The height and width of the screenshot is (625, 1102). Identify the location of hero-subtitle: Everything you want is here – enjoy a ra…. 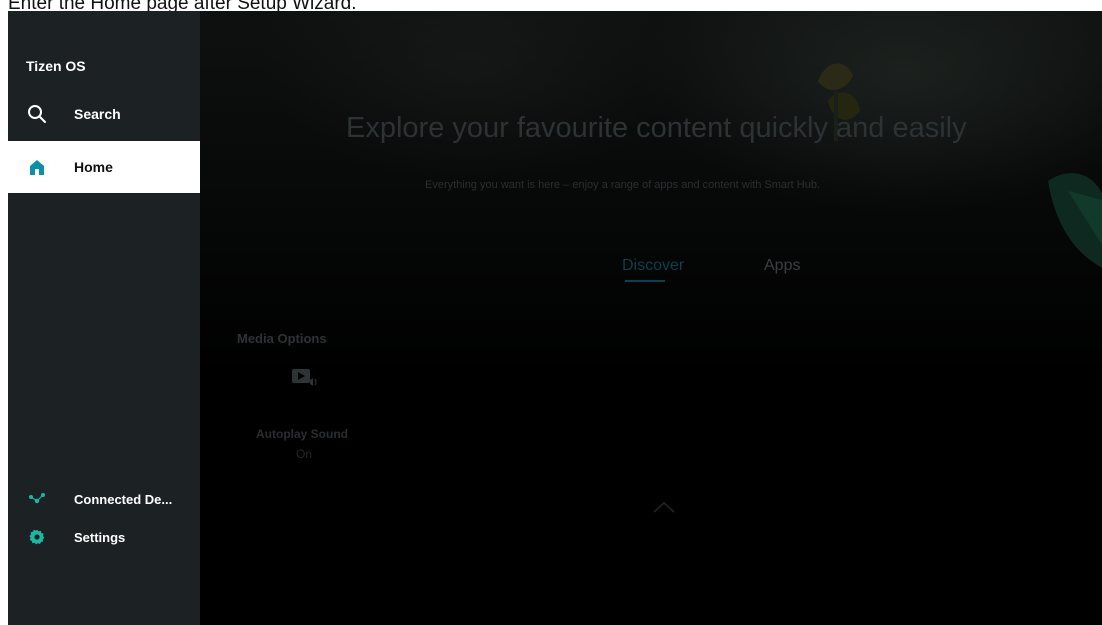
(623, 185).